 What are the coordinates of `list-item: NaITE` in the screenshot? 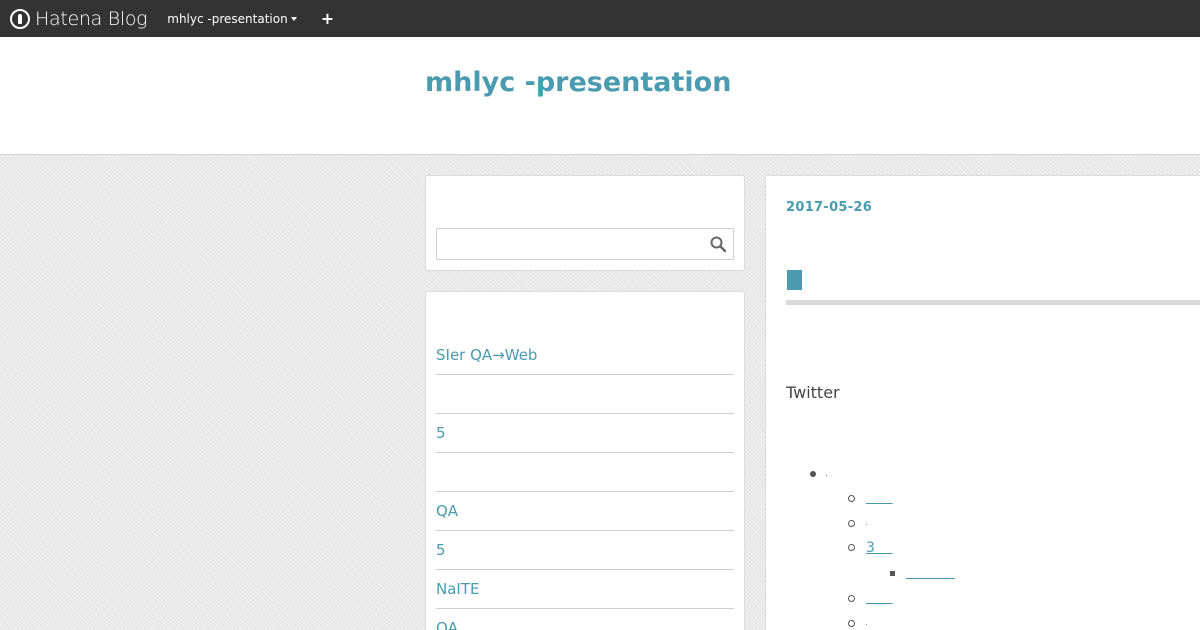 It's located at (585, 589).